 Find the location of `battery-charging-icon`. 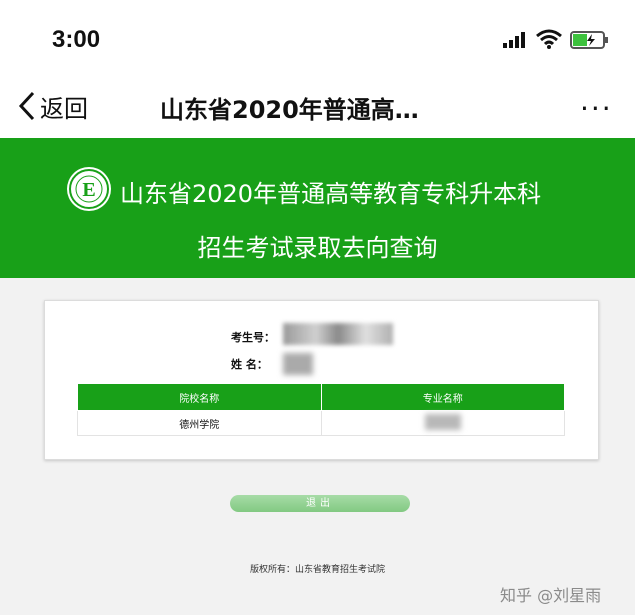

battery-charging-icon is located at coordinates (589, 40).